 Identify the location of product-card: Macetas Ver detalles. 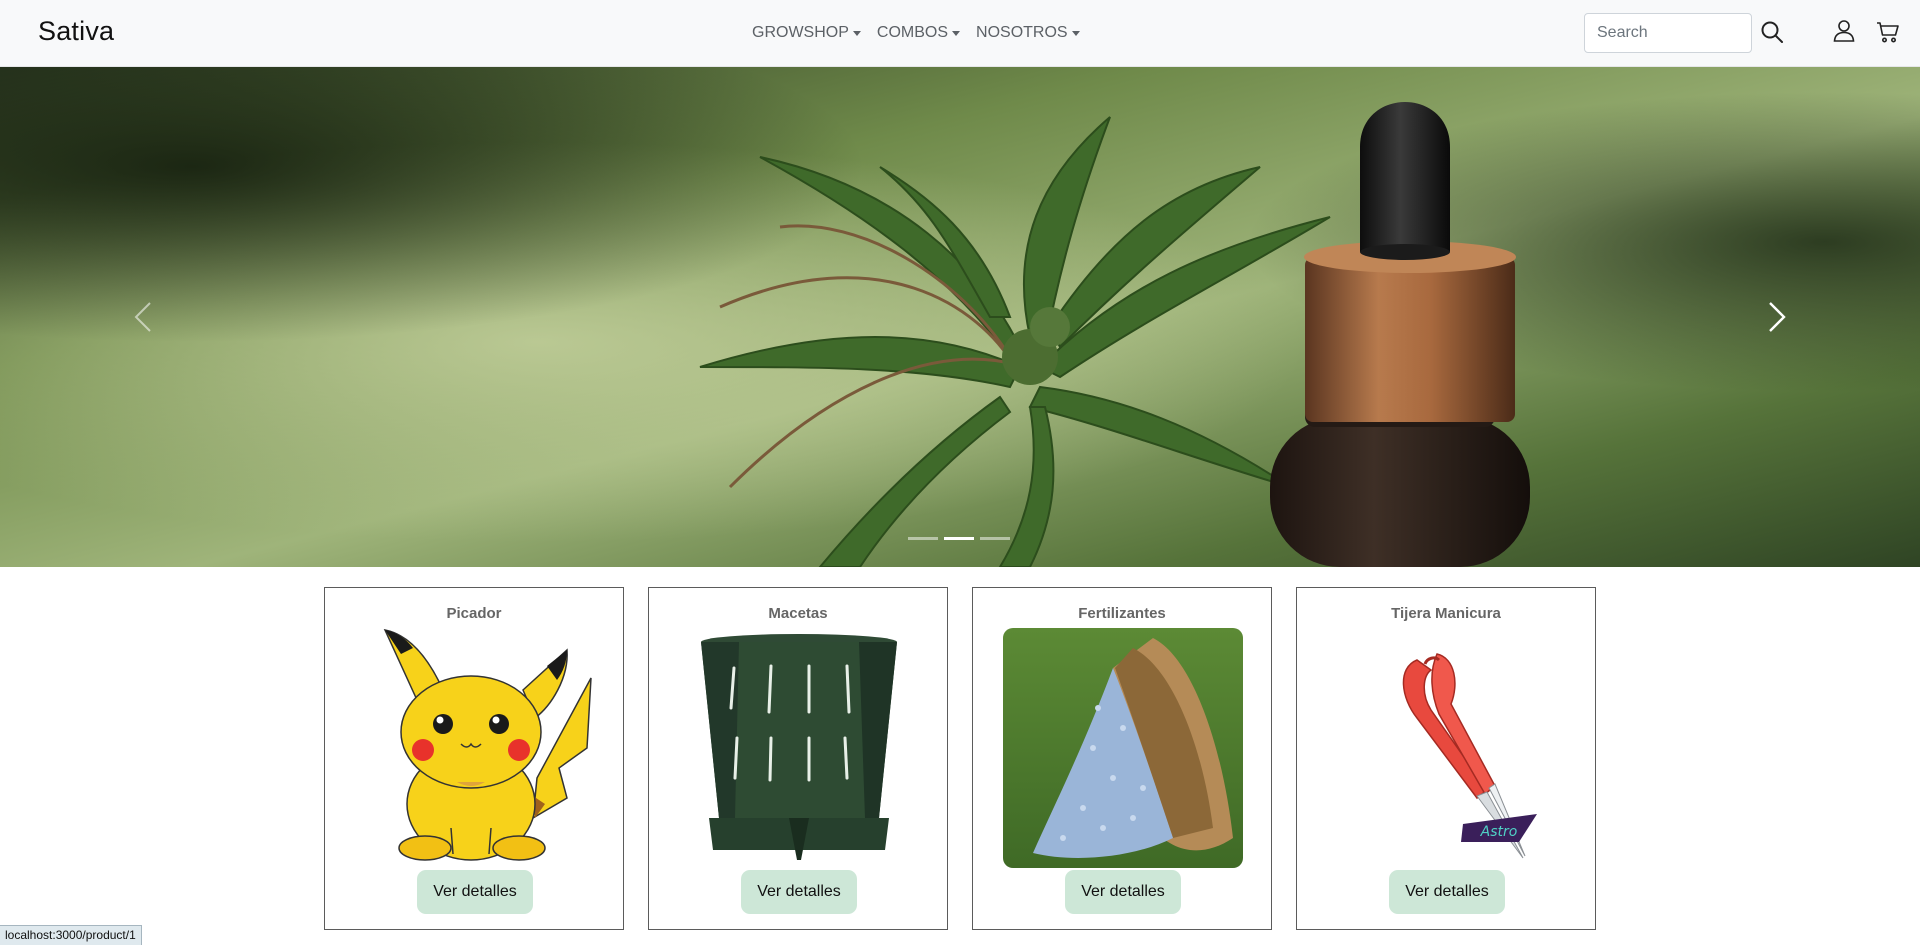
(798, 758).